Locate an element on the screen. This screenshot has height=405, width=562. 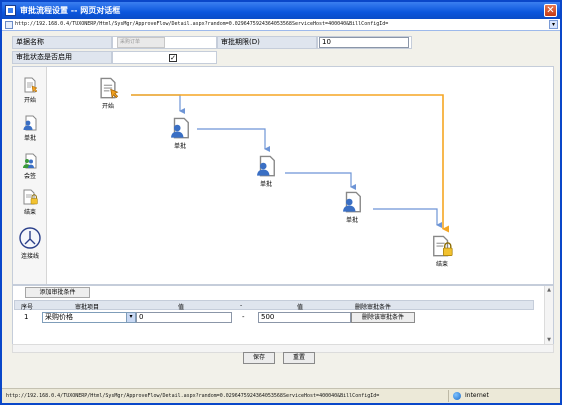
flow-node-a2-label: 单批 is located at coordinates (265, 184).